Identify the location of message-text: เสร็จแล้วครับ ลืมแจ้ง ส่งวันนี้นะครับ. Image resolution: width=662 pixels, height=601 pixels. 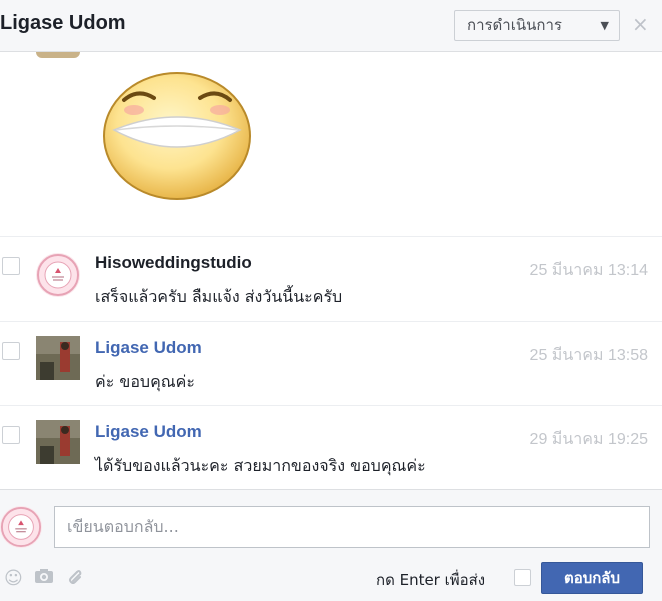
(219, 296).